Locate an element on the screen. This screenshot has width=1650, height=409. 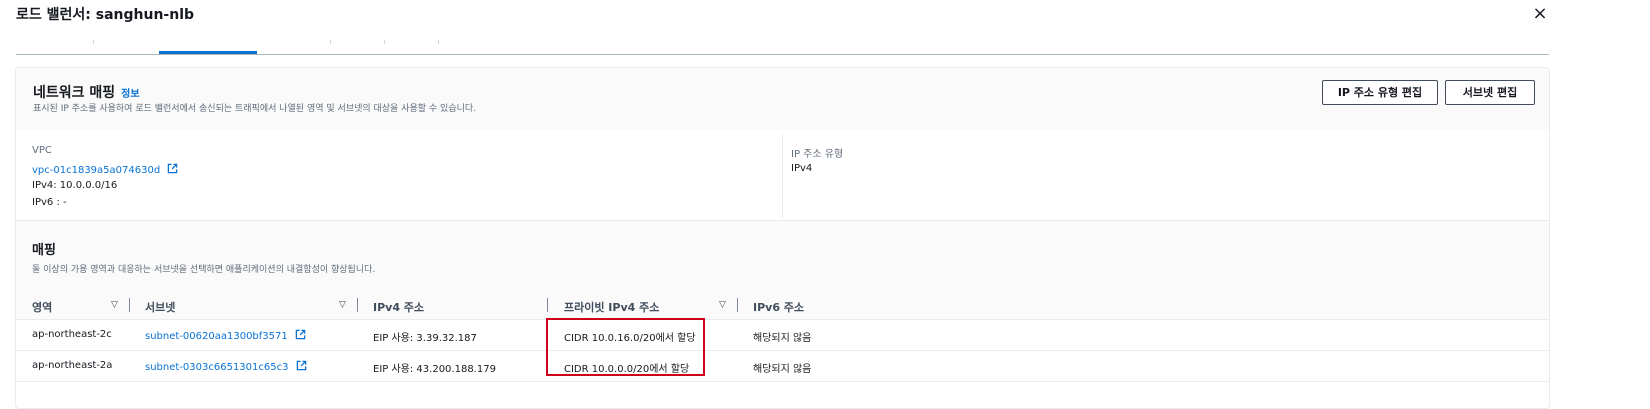
vpc-id-row: vpc-01c1839a5a074630d is located at coordinates (105, 170).